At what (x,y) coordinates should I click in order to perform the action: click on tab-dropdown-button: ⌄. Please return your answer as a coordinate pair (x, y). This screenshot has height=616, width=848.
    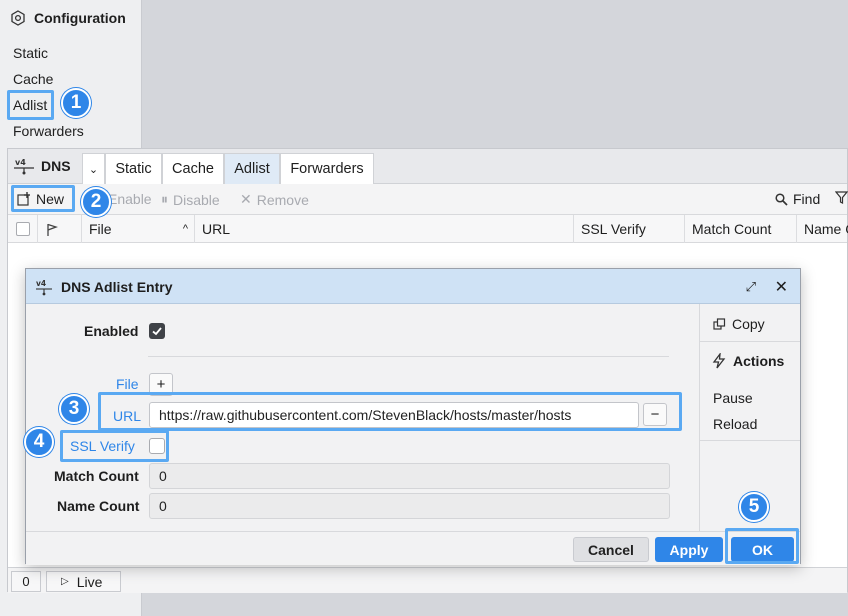
    Looking at the image, I should click on (93, 168).